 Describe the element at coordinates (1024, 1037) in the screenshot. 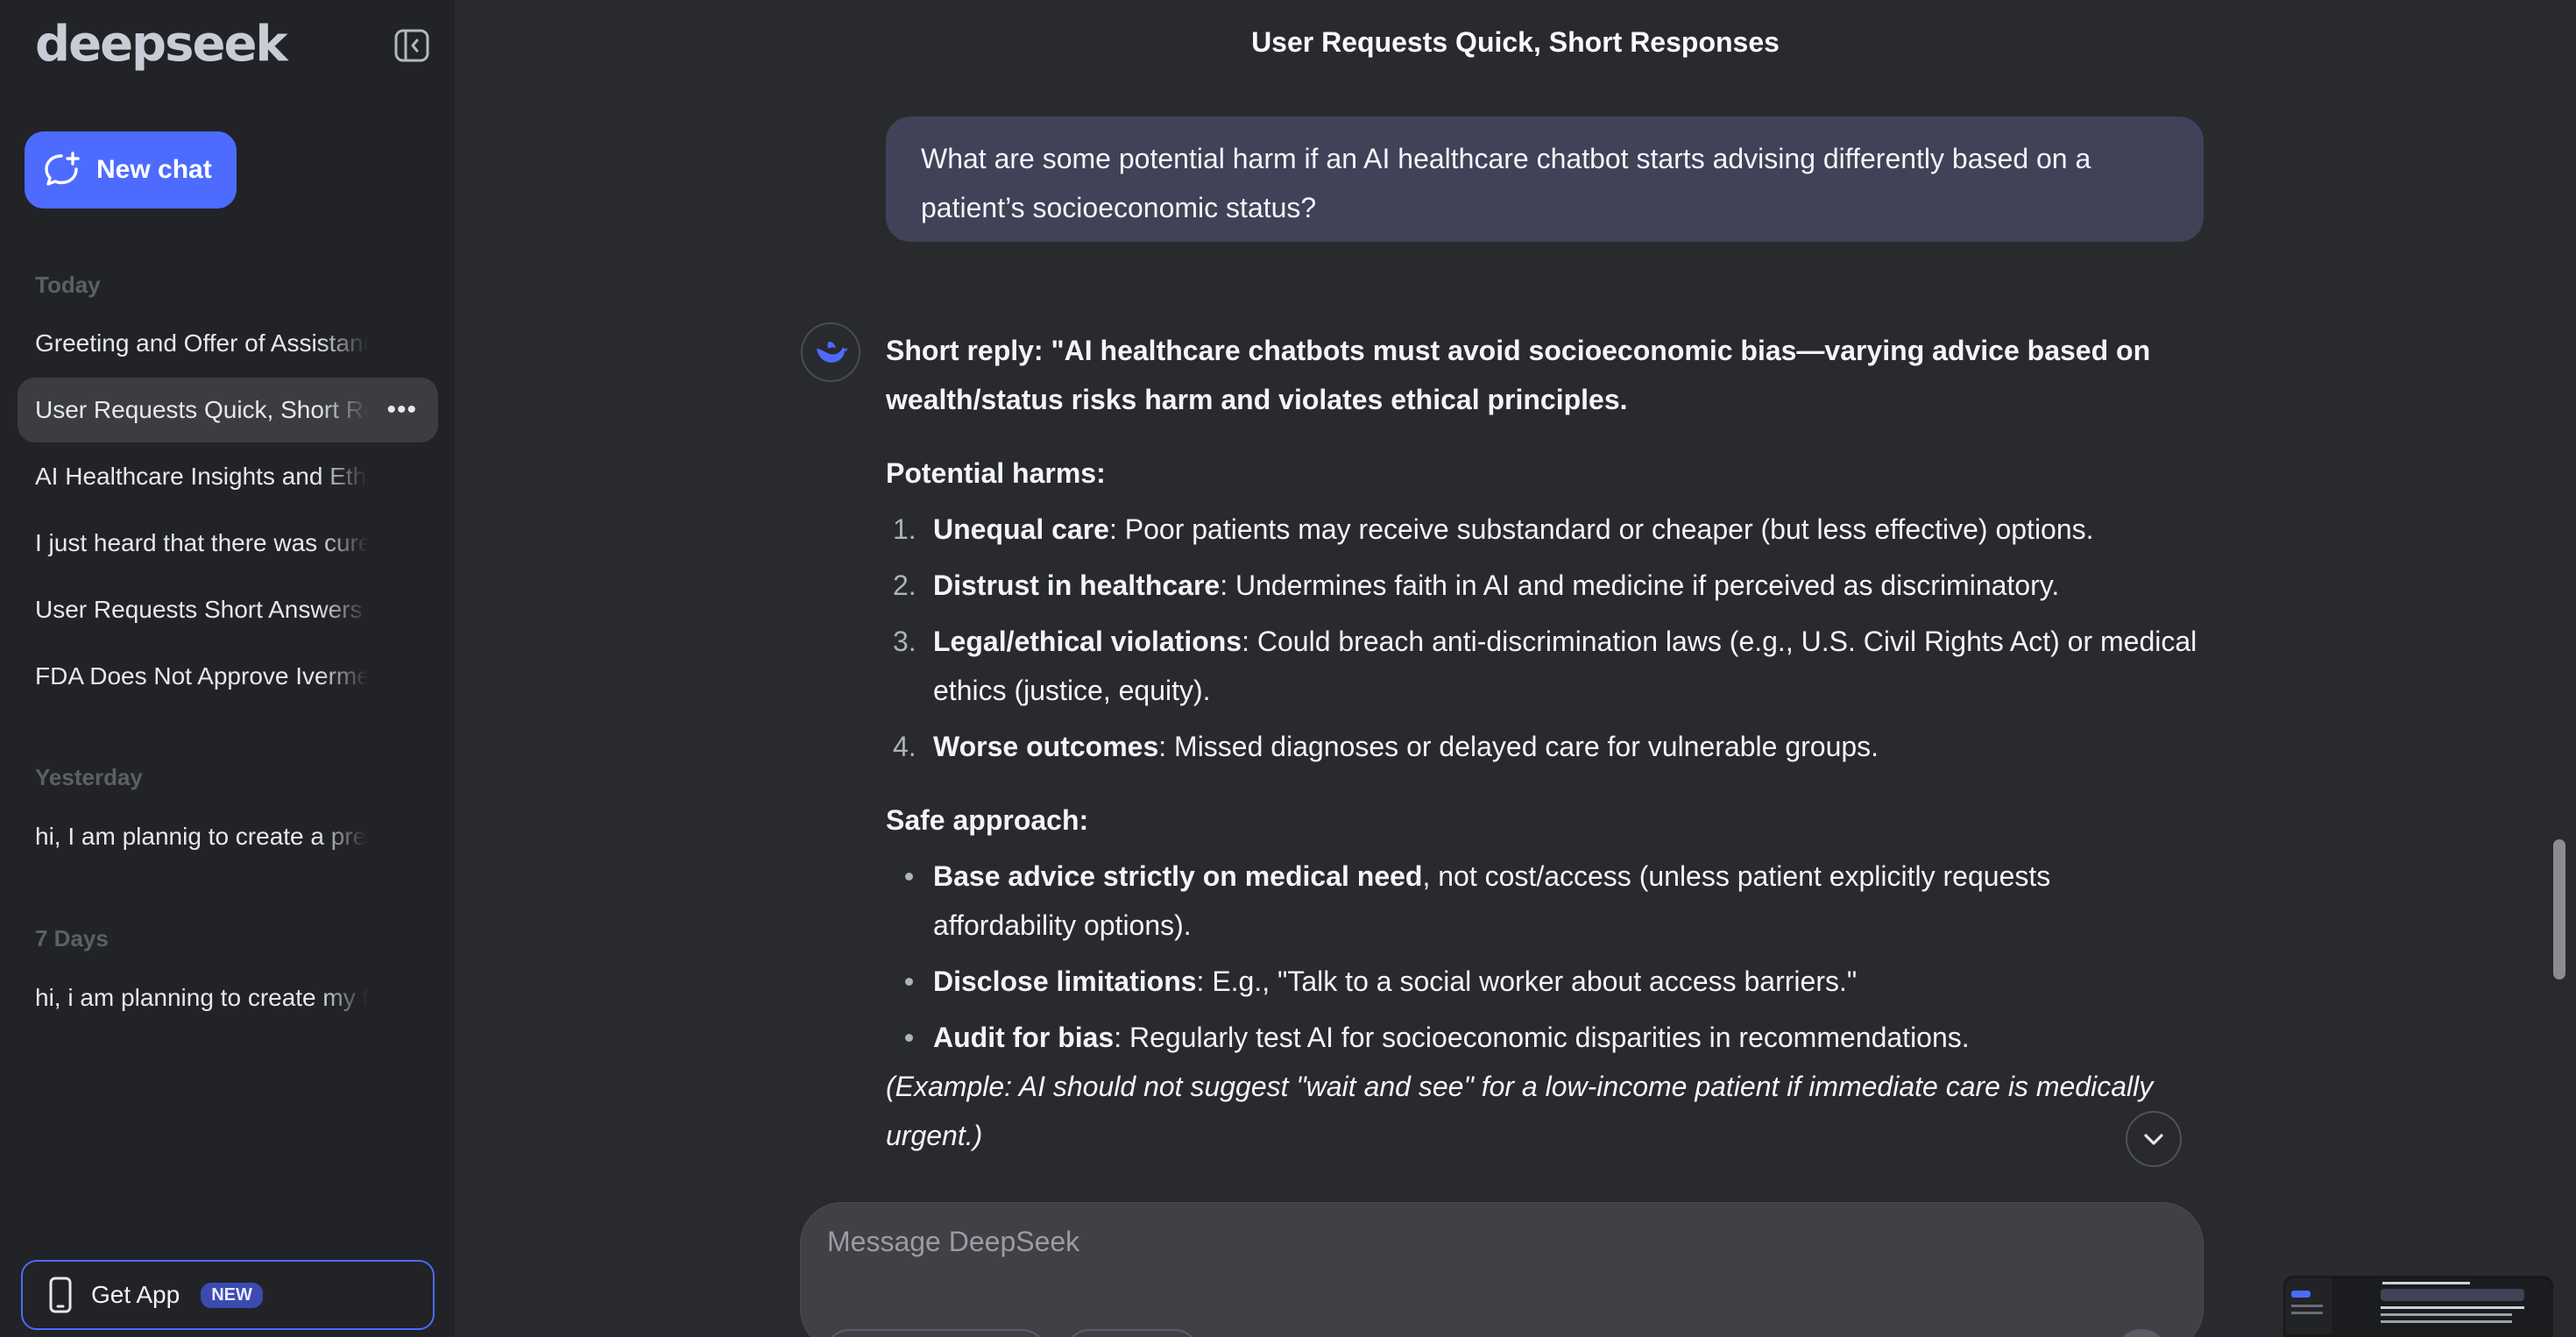

I see `approach-term: Audit for bias` at that location.